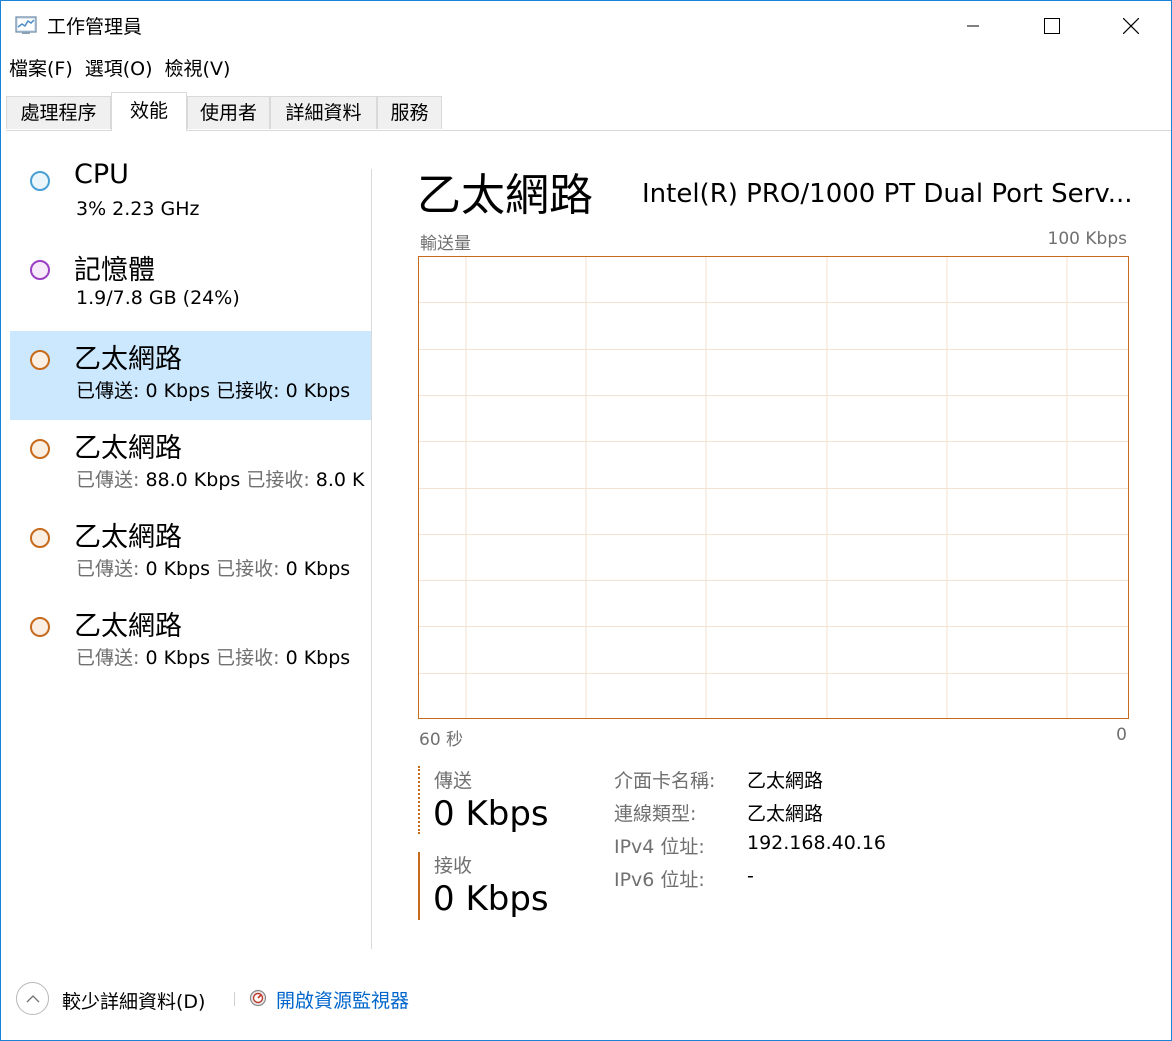 The height and width of the screenshot is (1041, 1172). Describe the element at coordinates (191, 642) in the screenshot. I see `resource-ethernet-4: 乙太網路 已傳送: 0 Kbps 已接收: 0 Kbps` at that location.